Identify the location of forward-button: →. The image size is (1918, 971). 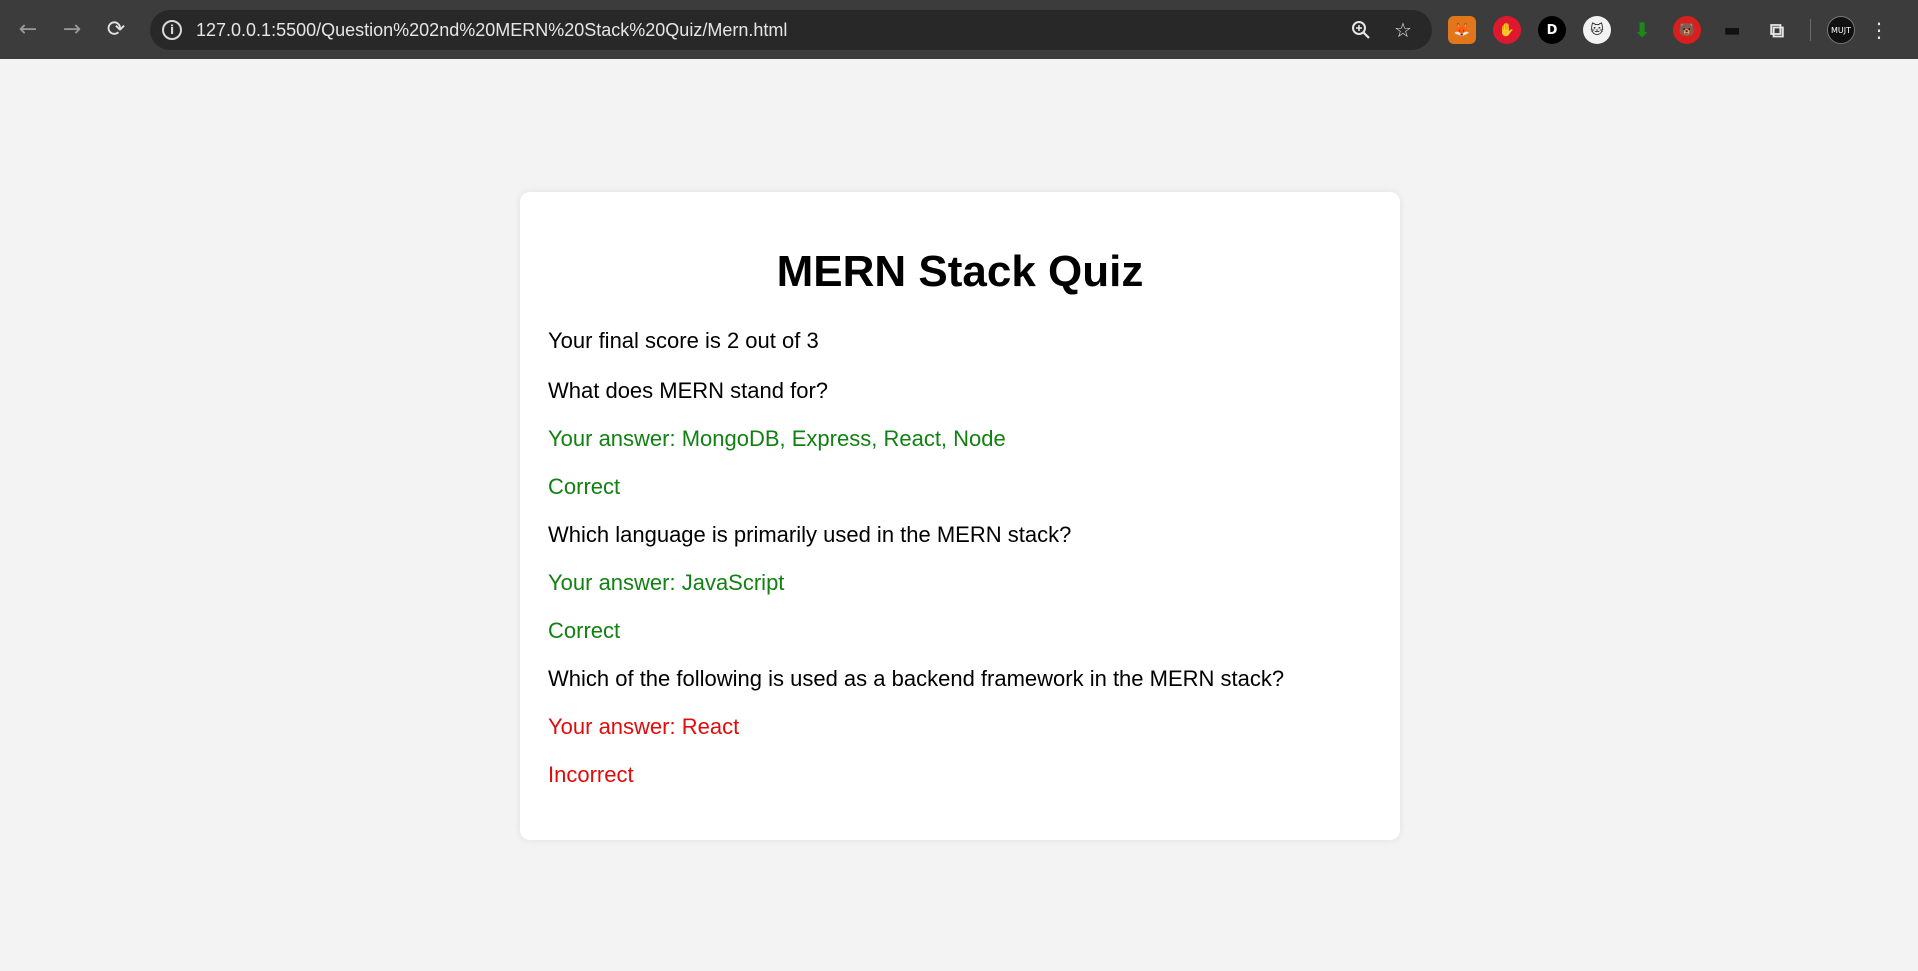
(72, 30).